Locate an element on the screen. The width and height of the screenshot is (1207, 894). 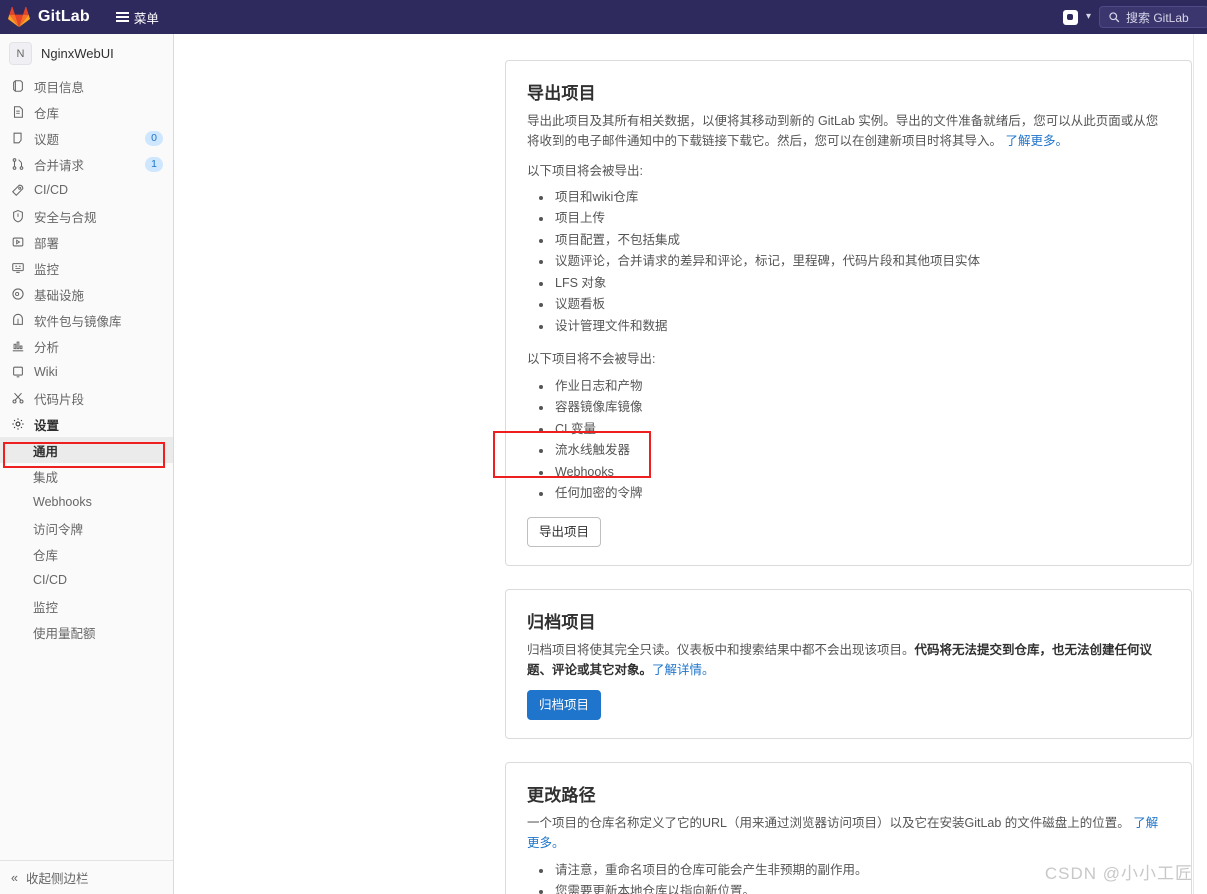
export-project-button: 导出项目 is located at coordinates (564, 531).